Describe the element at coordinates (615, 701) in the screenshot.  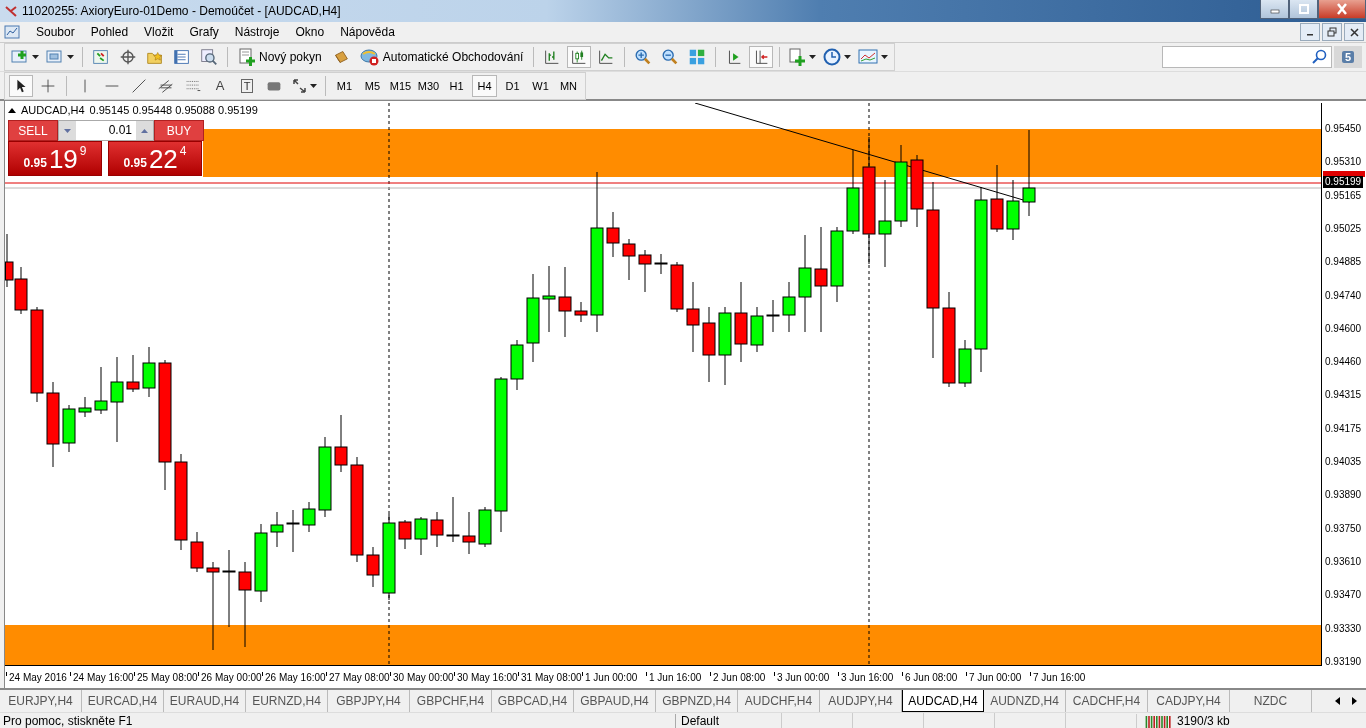
I see `chart-tab: GBPAUD,H4` at that location.